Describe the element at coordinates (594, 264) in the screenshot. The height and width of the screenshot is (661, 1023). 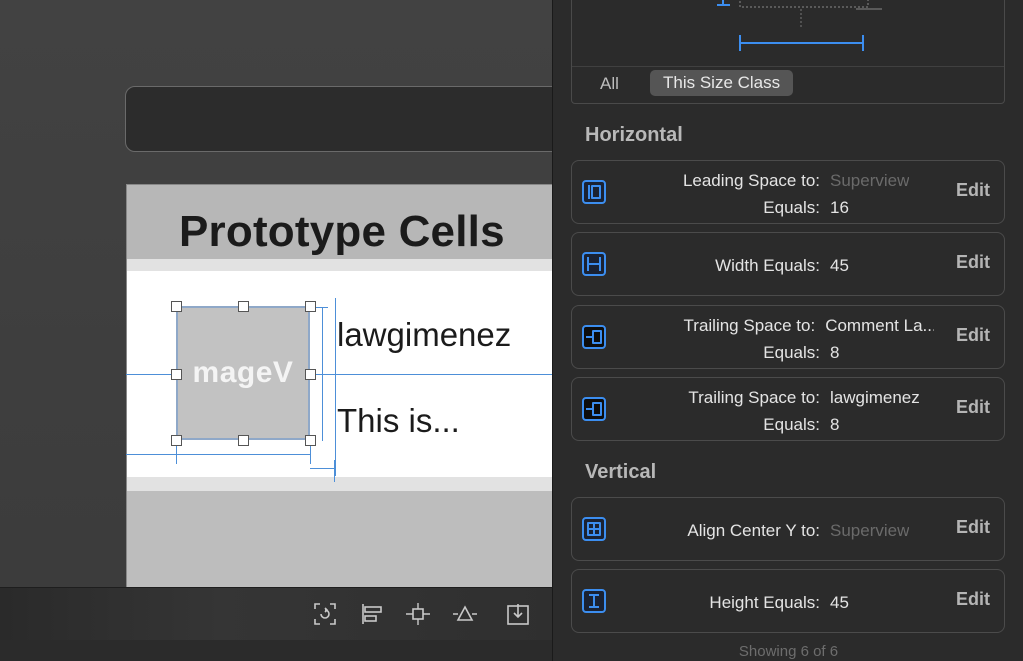
I see `width-icon` at that location.